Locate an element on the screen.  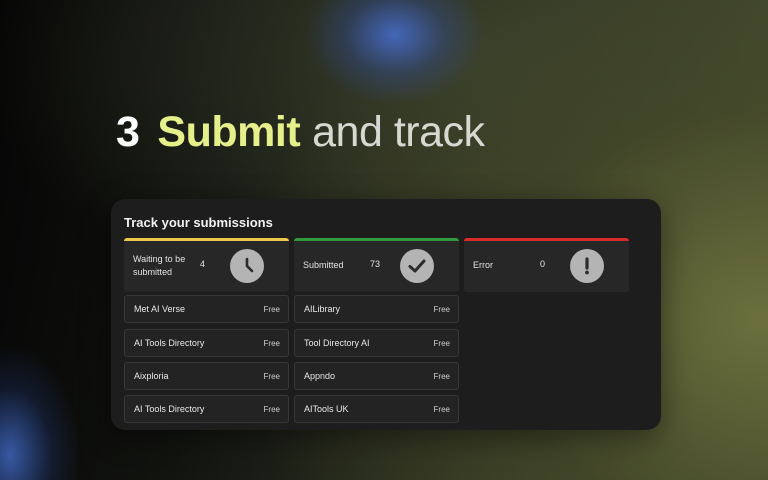
stat-count: 4 is located at coordinates (203, 264).